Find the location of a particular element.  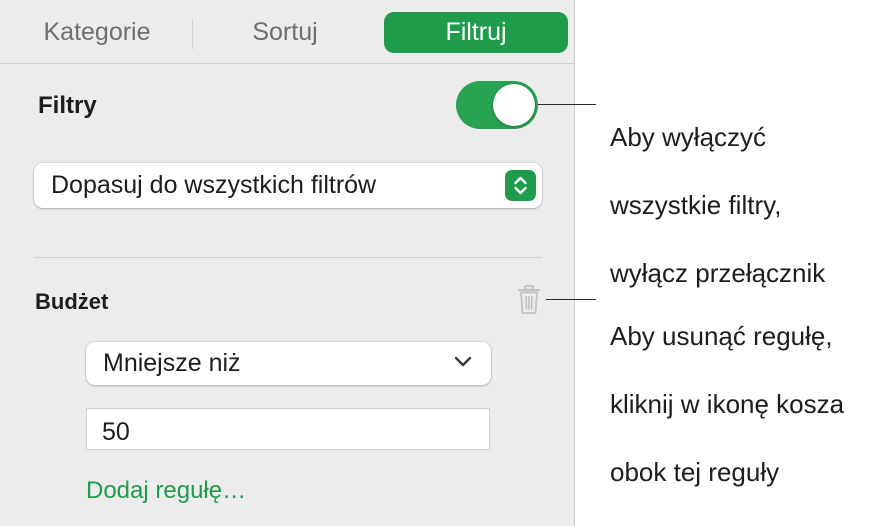

tab-bar: Kategorie Sortuj Filtruj is located at coordinates (287, 32).